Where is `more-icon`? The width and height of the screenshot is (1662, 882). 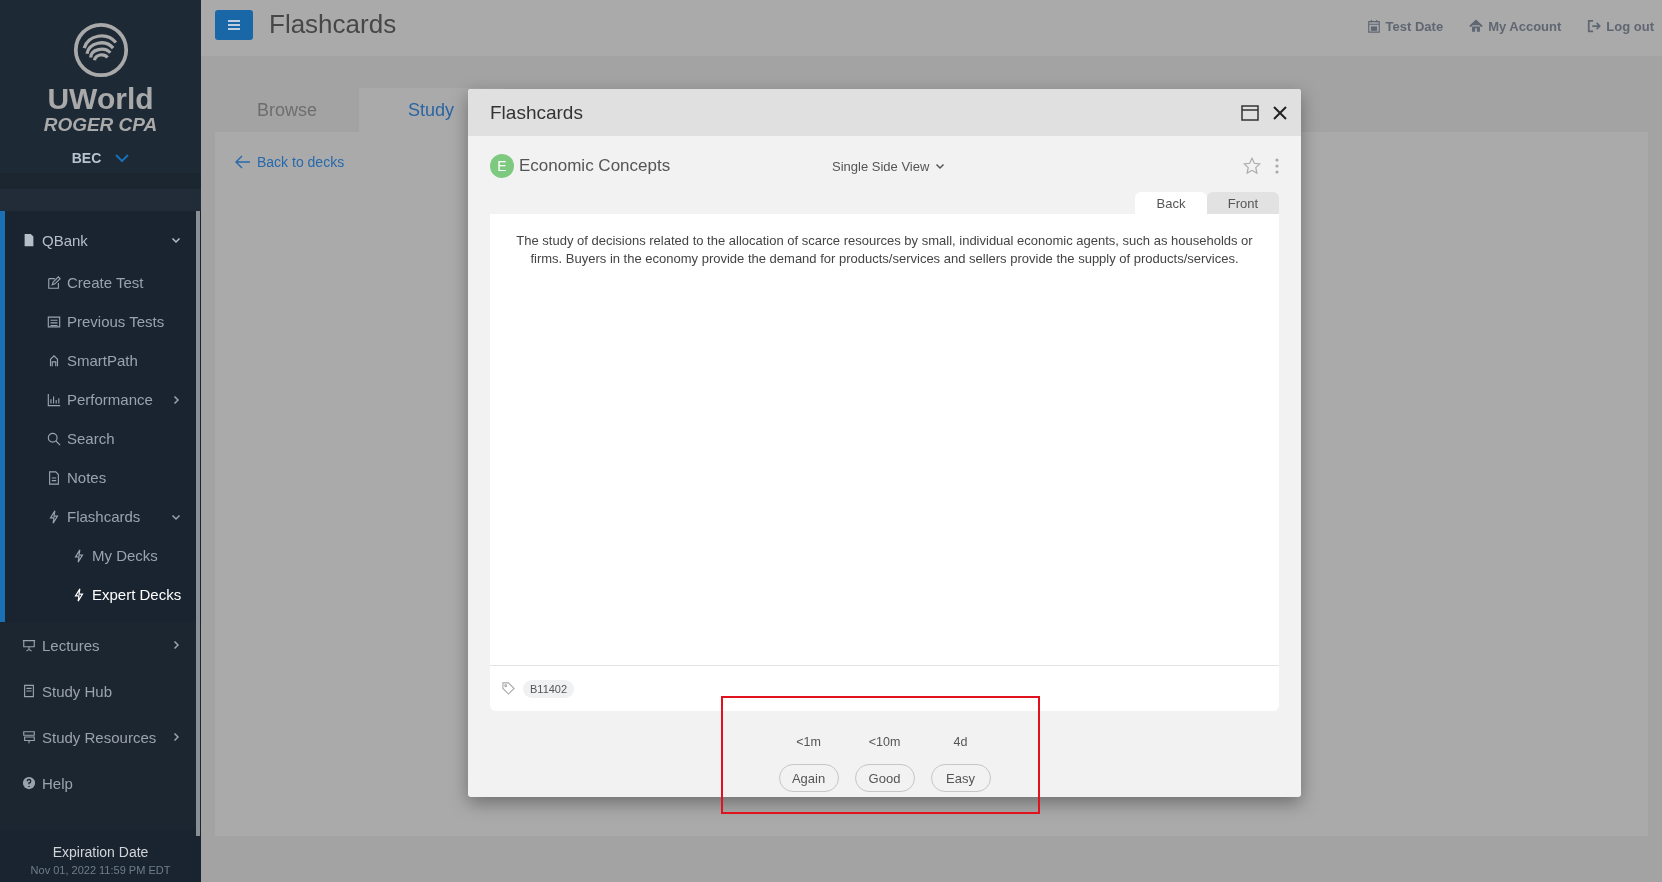 more-icon is located at coordinates (1277, 166).